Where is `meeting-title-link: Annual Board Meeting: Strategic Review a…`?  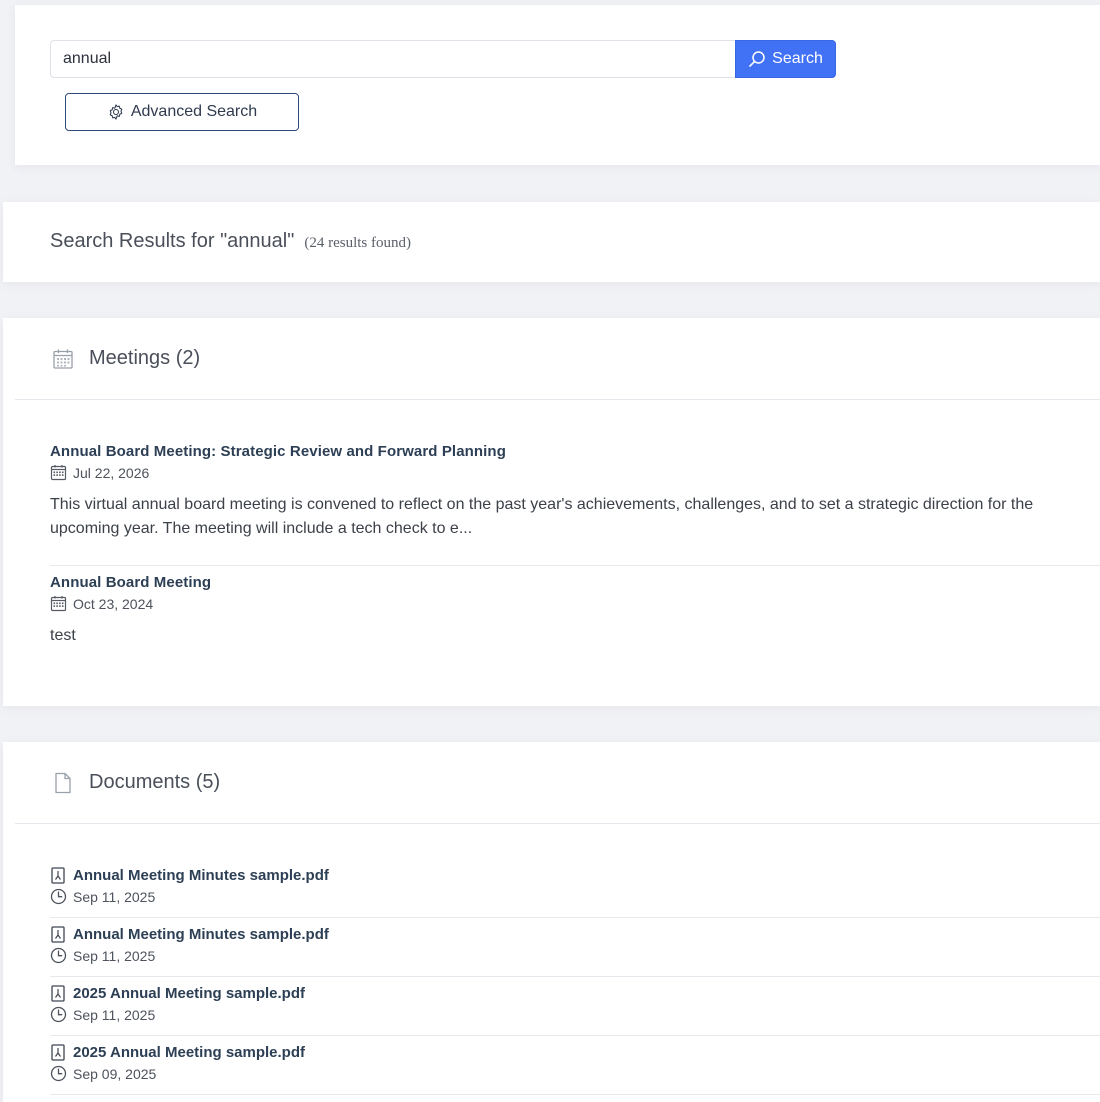
meeting-title-link: Annual Board Meeting: Strategic Review a… is located at coordinates (575, 451).